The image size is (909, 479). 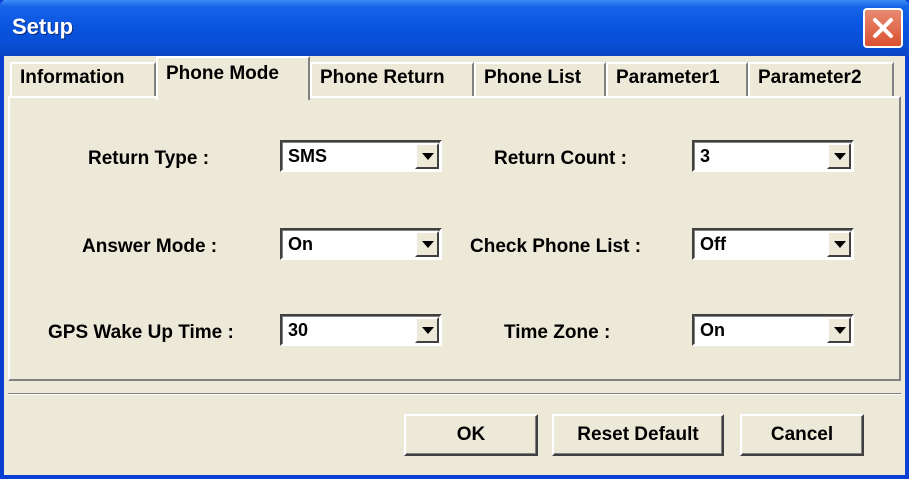 What do you see at coordinates (454, 394) in the screenshot?
I see `footer-divider` at bounding box center [454, 394].